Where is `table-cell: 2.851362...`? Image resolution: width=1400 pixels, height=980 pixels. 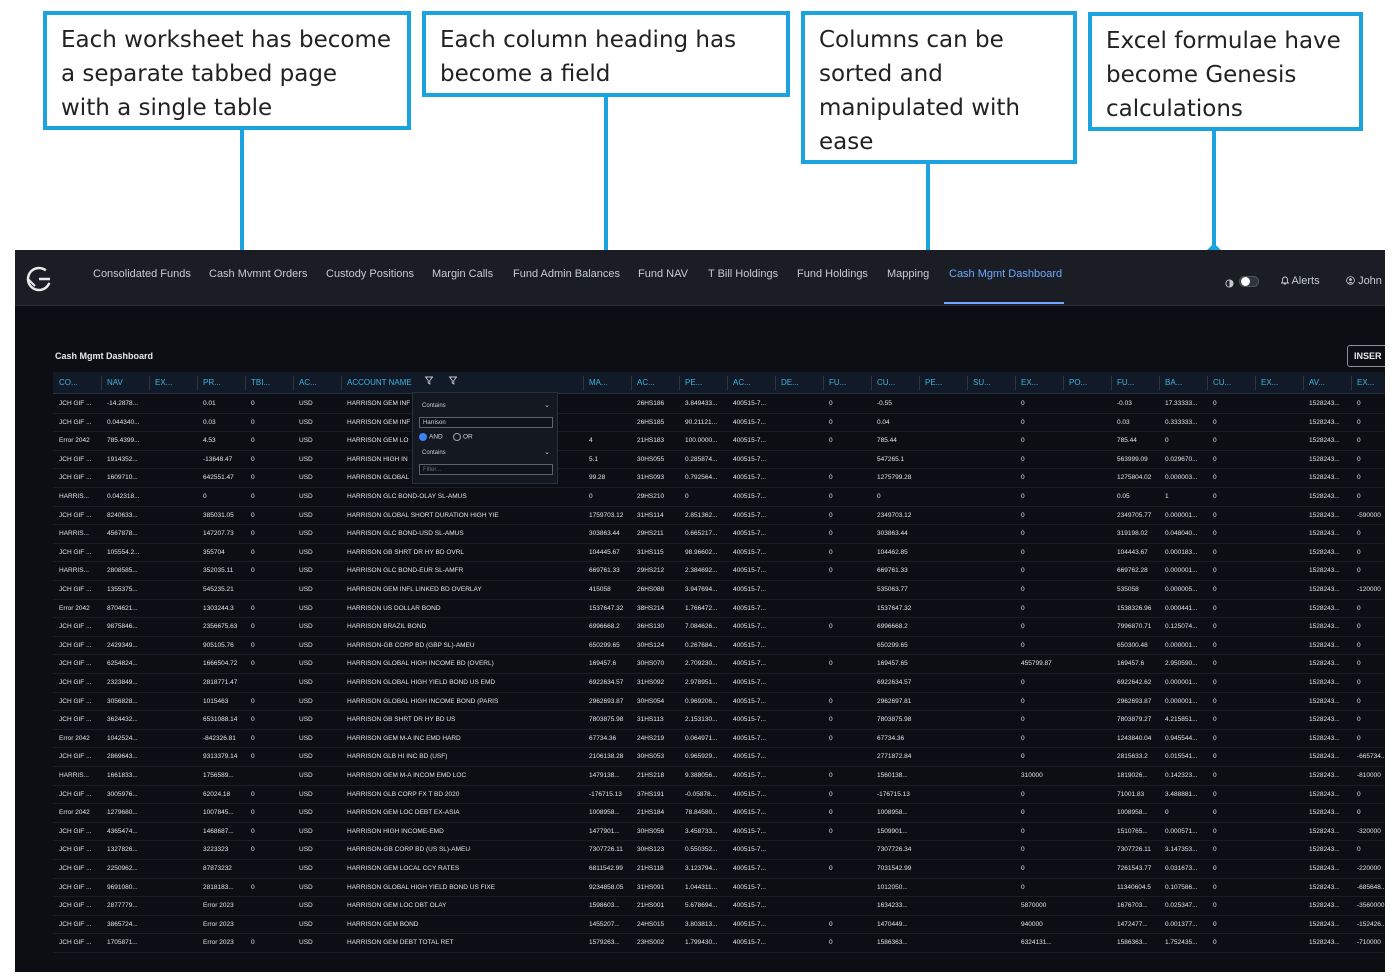
table-cell: 2.851362... is located at coordinates (708, 515).